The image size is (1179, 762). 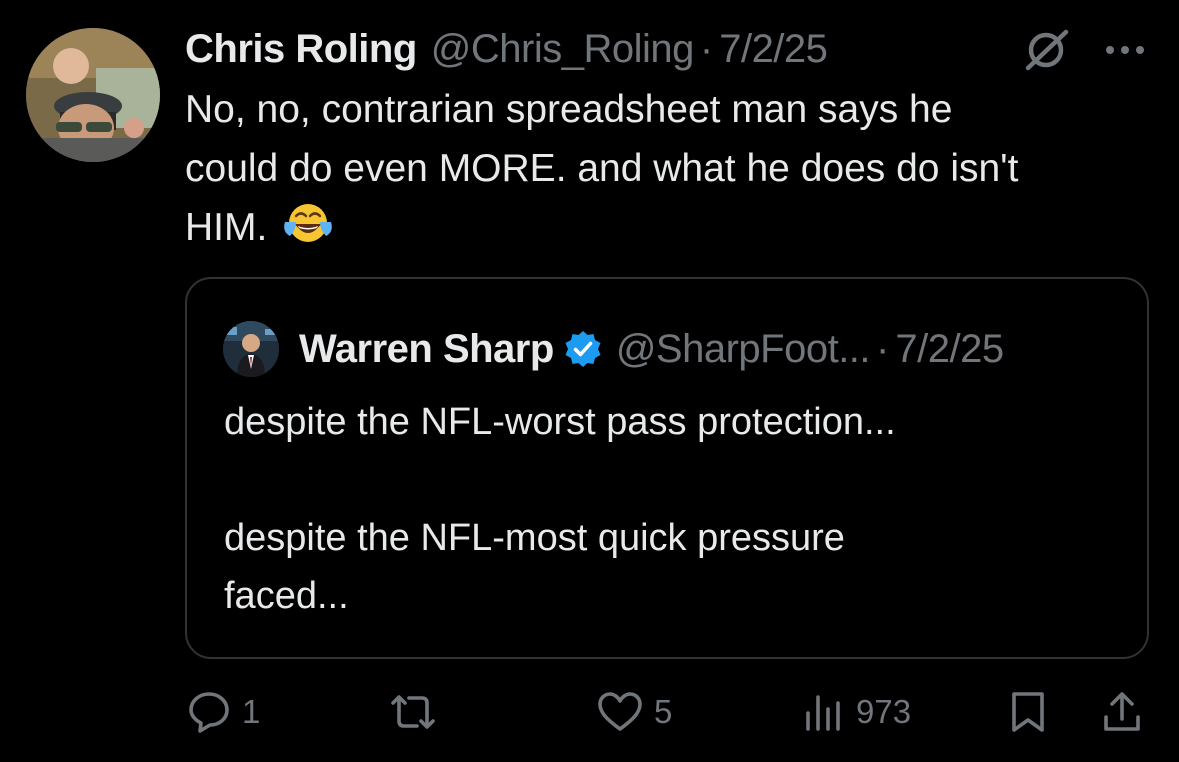 I want to click on action-bar: 1 5 973, so click(x=589, y=712).